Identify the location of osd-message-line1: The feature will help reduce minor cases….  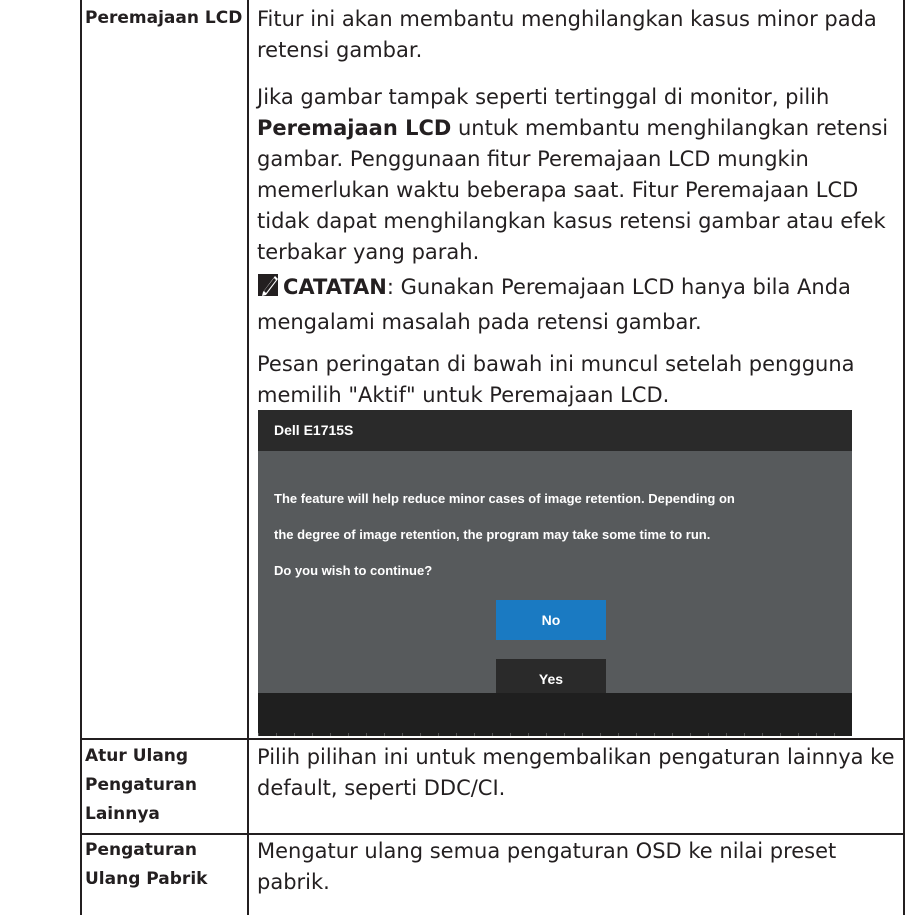
(504, 498).